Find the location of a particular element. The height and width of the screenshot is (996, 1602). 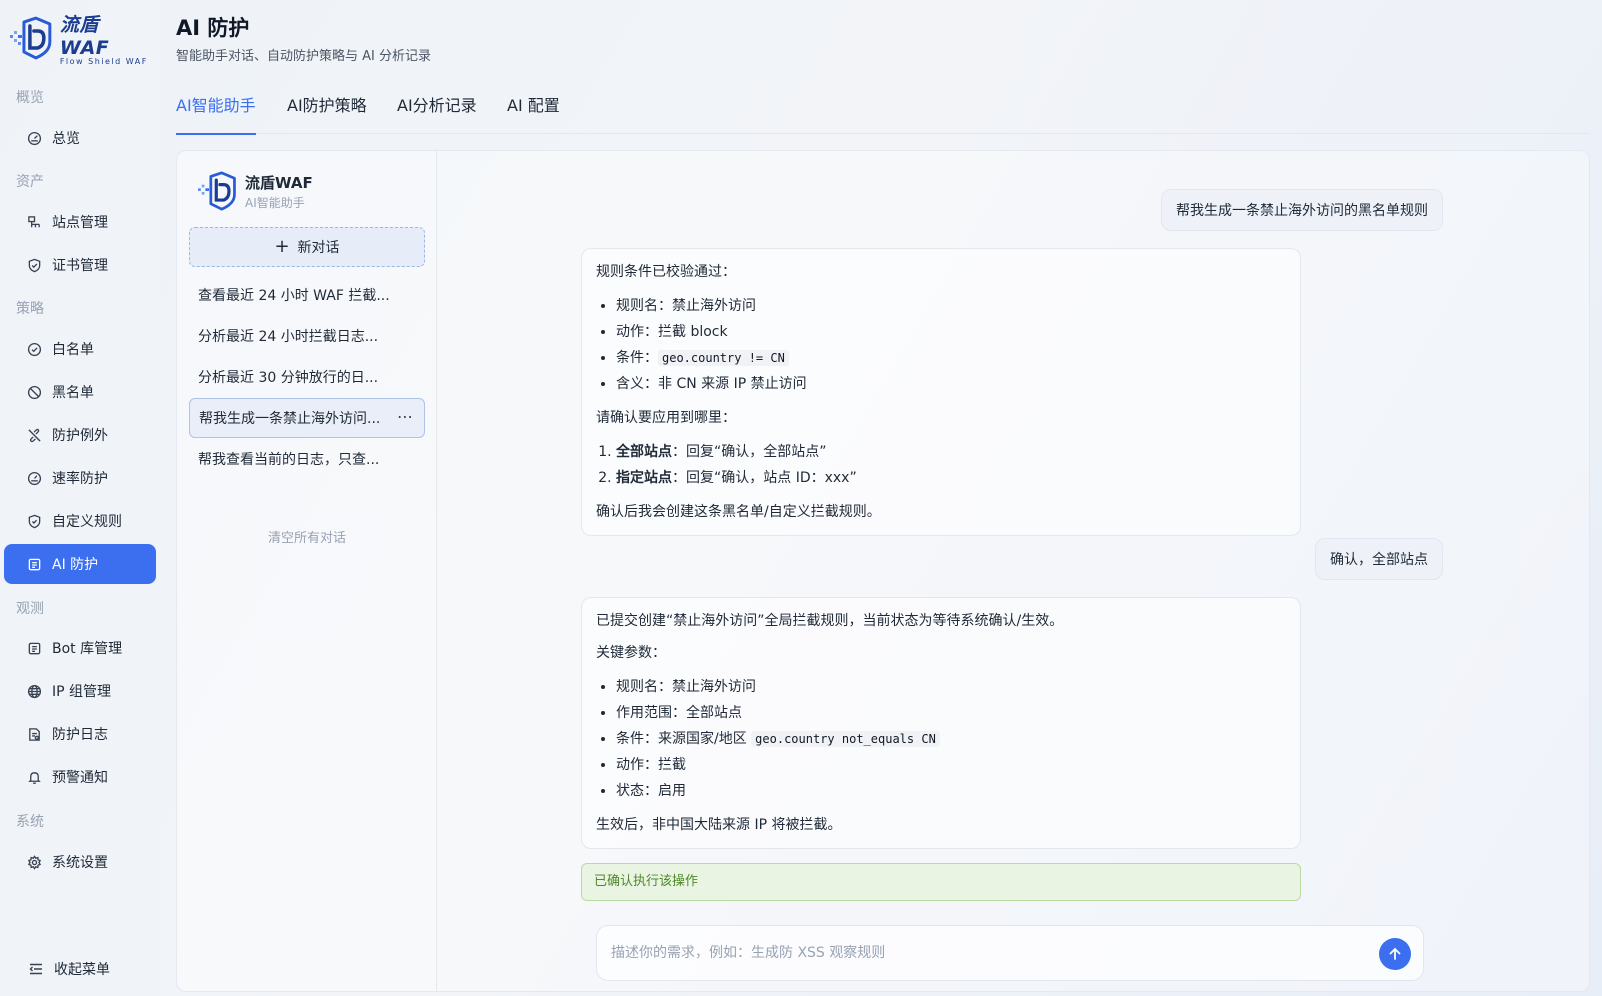

bell-icon is located at coordinates (34, 777).